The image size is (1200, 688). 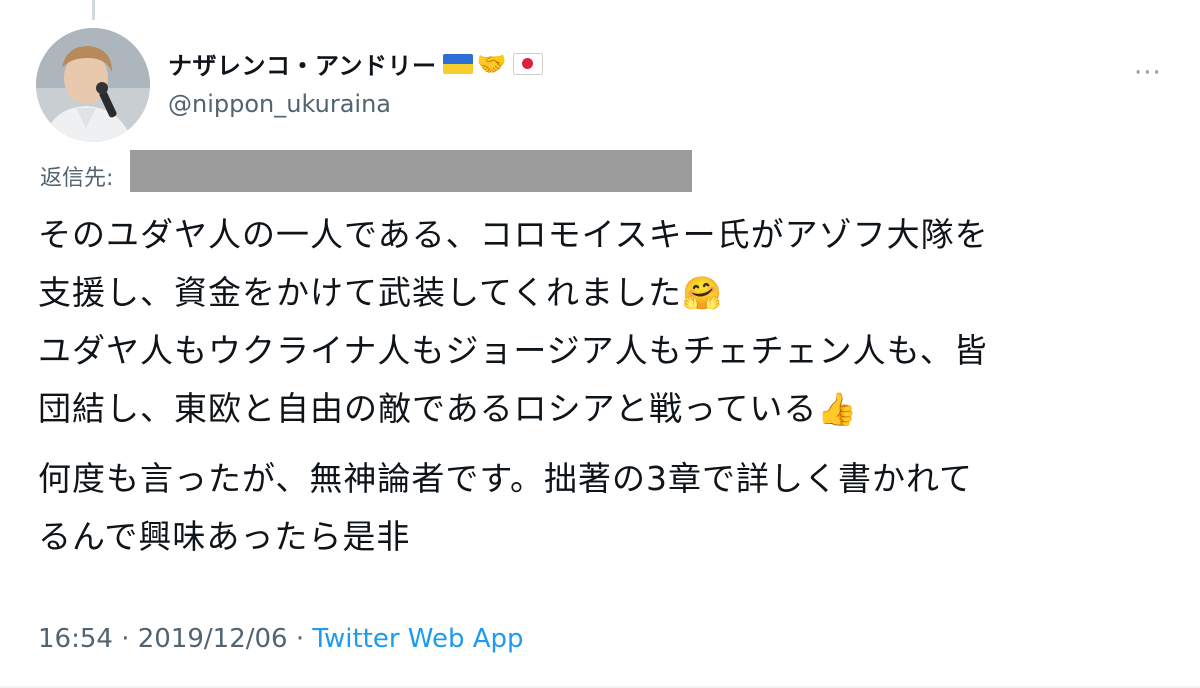 What do you see at coordinates (411, 171) in the screenshot?
I see `redacted-reply-target` at bounding box center [411, 171].